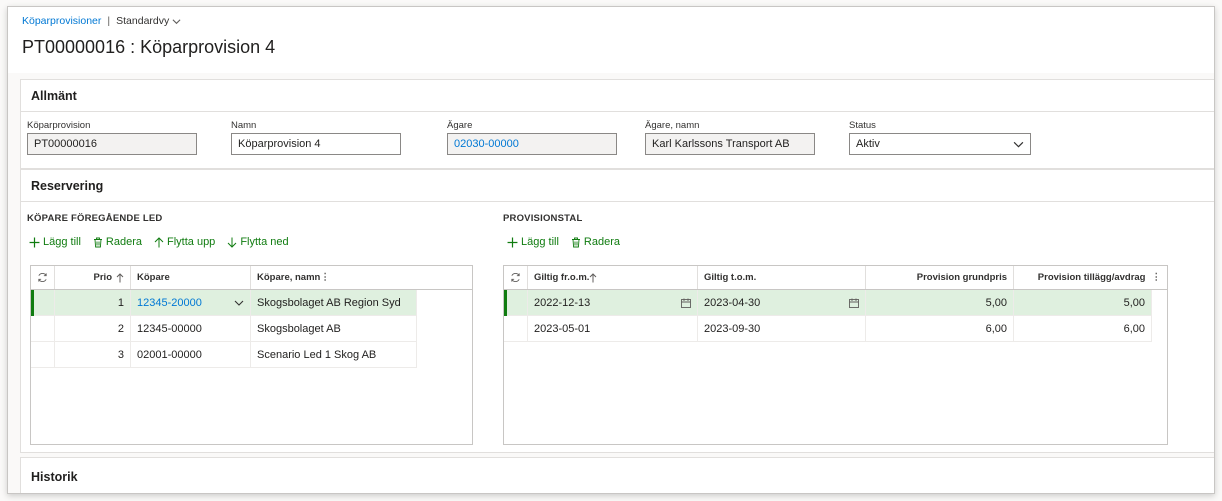  Describe the element at coordinates (1083, 329) in the screenshot. I see `extra-cell: 6,00` at that location.